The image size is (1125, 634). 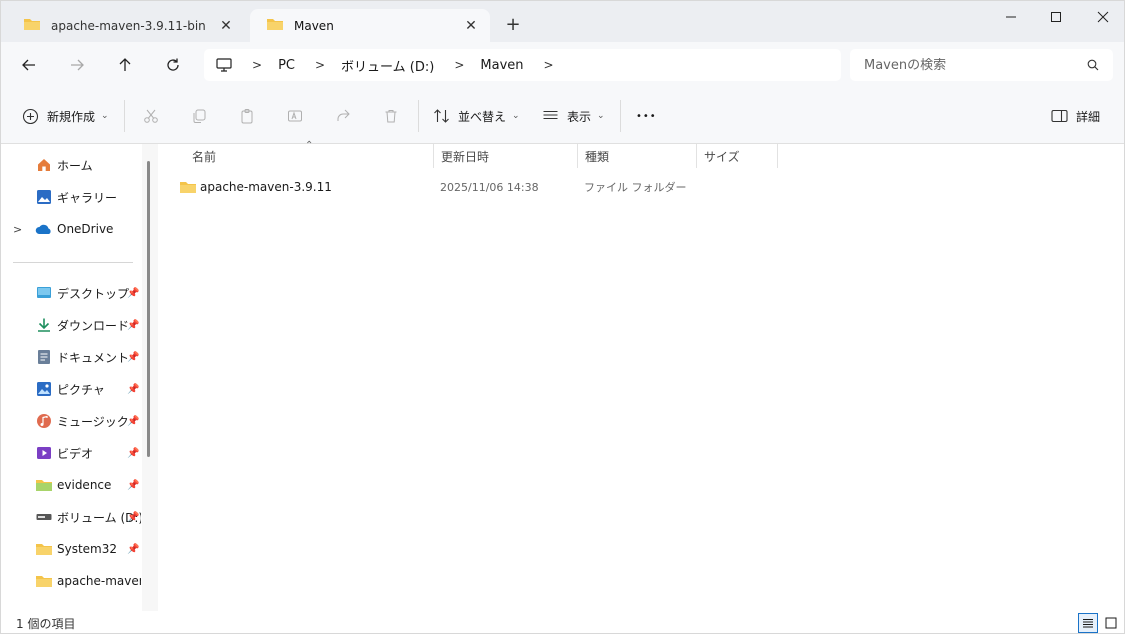 I want to click on sidebar-item-label: ギャラリー, so click(x=87, y=197).